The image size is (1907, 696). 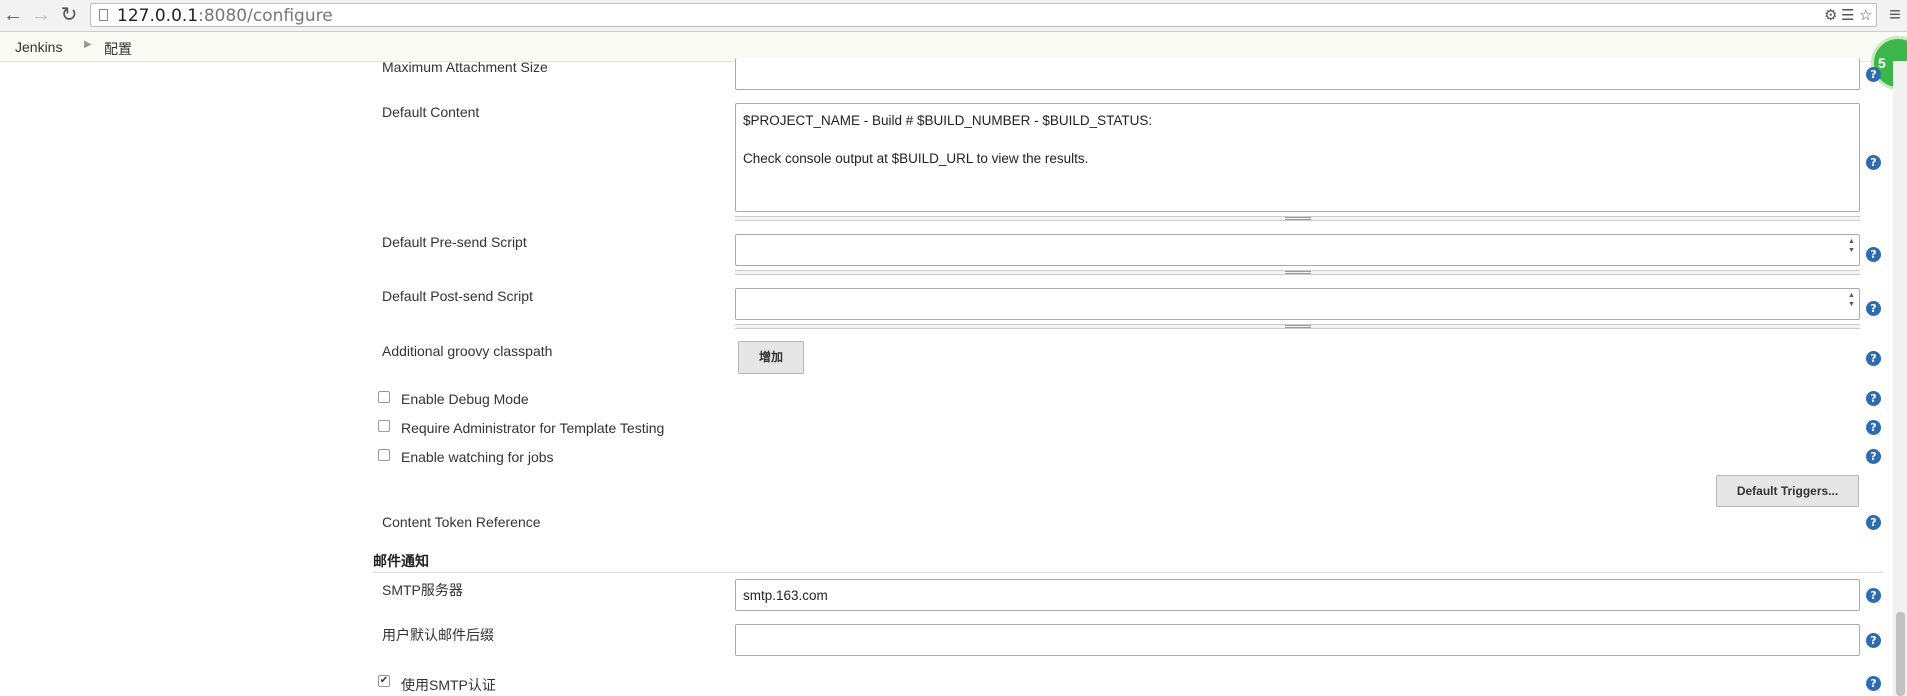 I want to click on translate-icon: ☰, so click(x=1847, y=15).